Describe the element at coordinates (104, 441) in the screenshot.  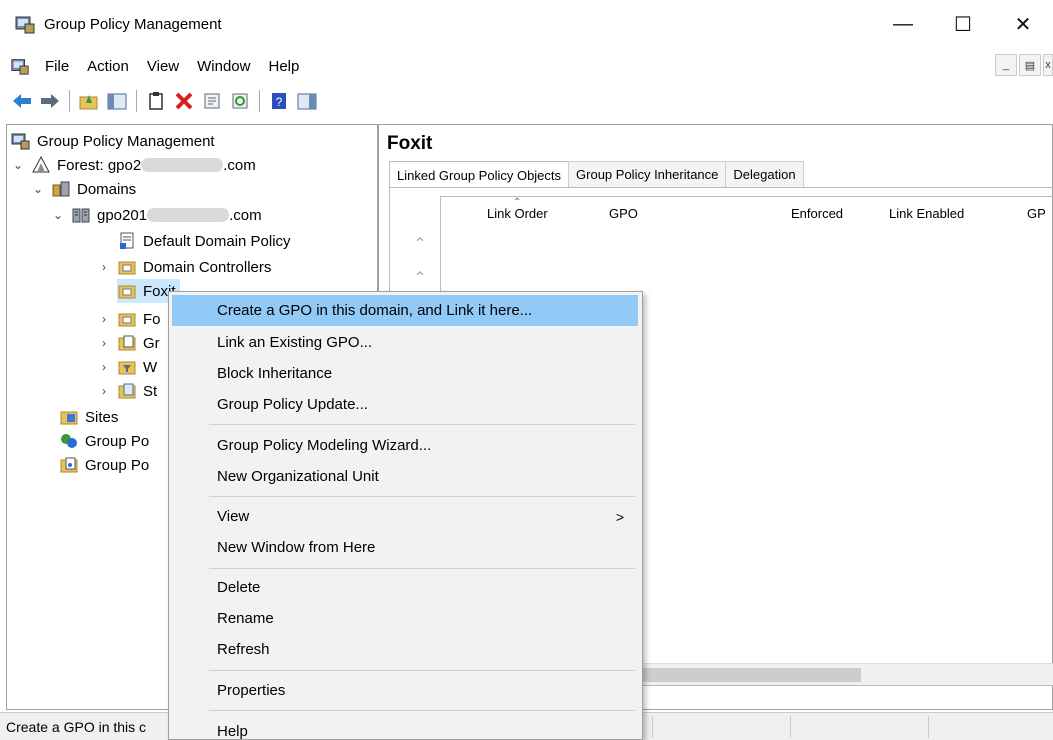
I see `tree-item-group-policy-modeling: Group Po` at that location.